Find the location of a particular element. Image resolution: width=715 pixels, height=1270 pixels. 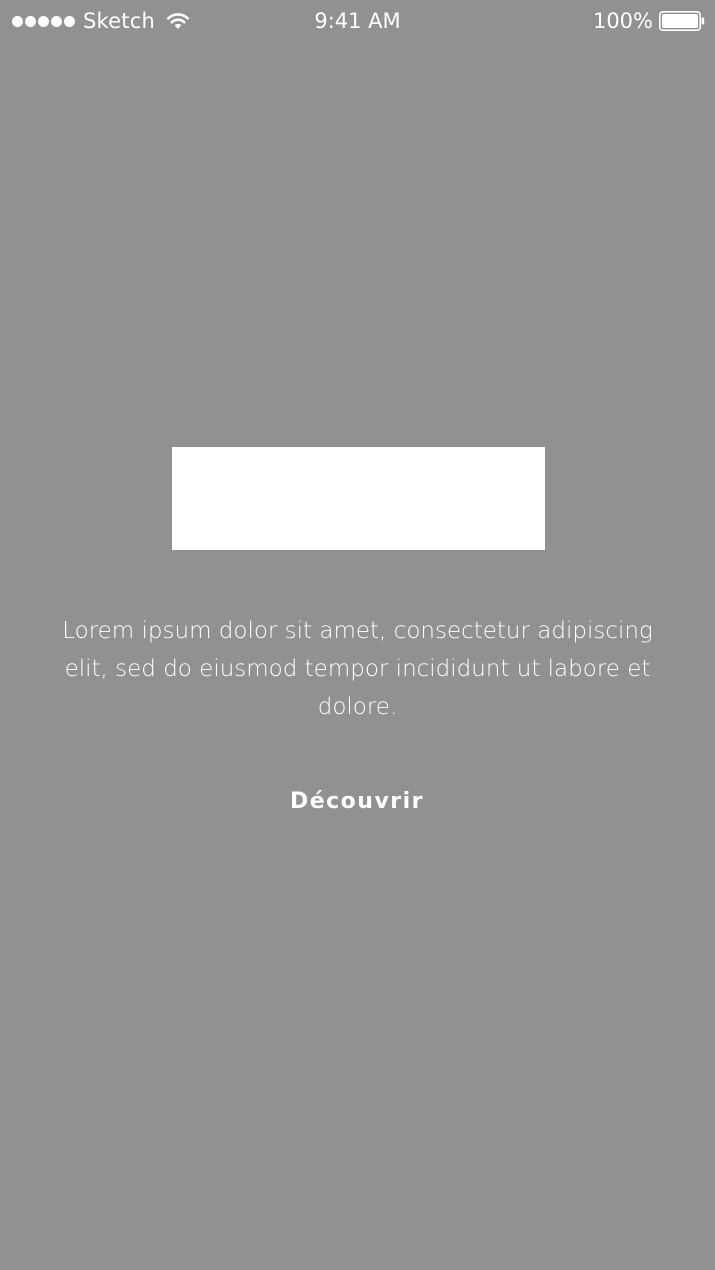

hero-image-placeholder is located at coordinates (358, 498).